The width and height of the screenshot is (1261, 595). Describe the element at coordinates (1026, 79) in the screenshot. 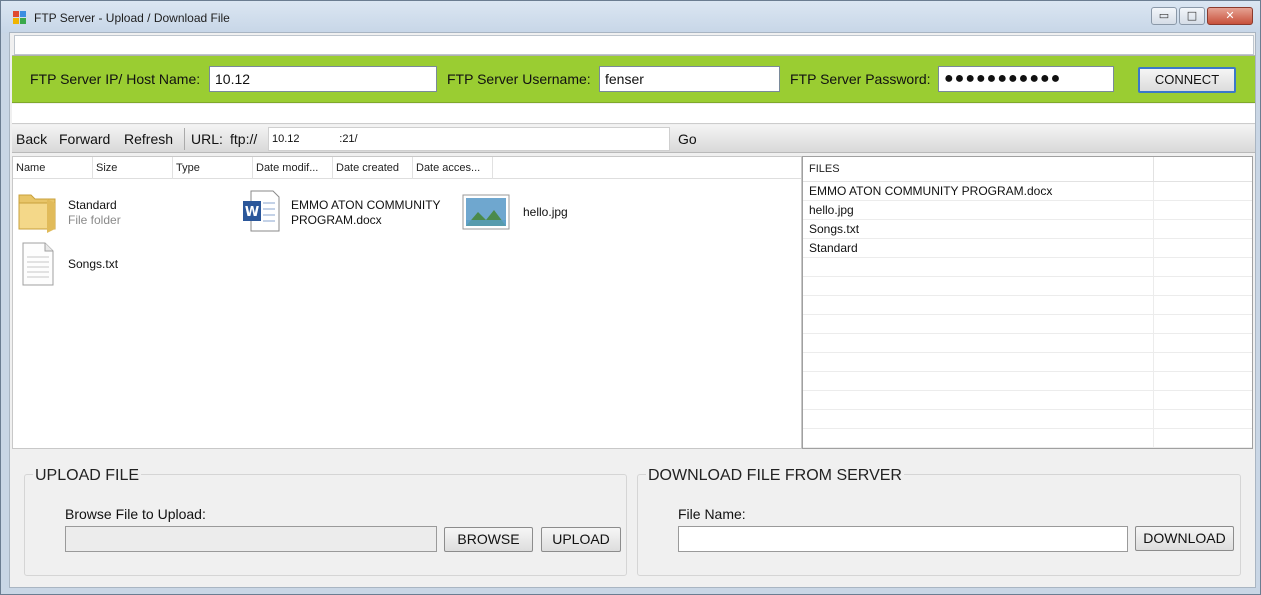

I see `password-input: ●●●●●●●●●●●` at that location.